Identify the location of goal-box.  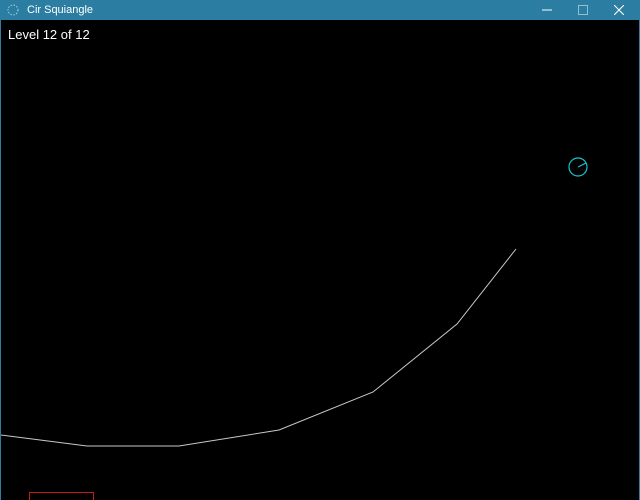
(61, 496).